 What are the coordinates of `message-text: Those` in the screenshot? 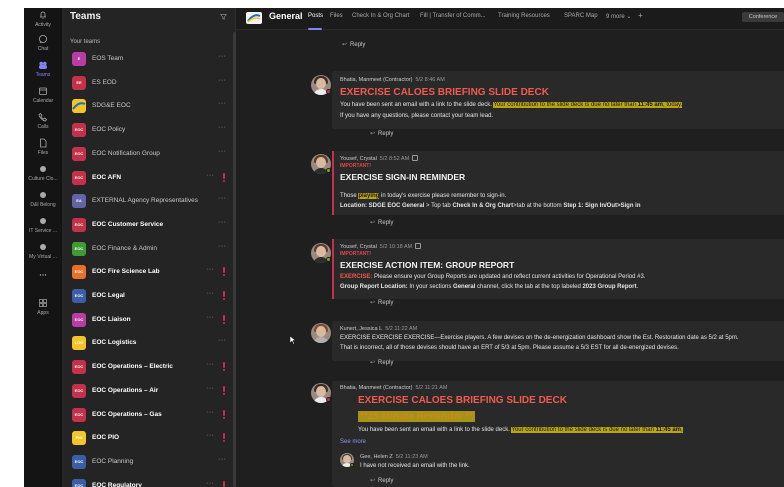 It's located at (349, 196).